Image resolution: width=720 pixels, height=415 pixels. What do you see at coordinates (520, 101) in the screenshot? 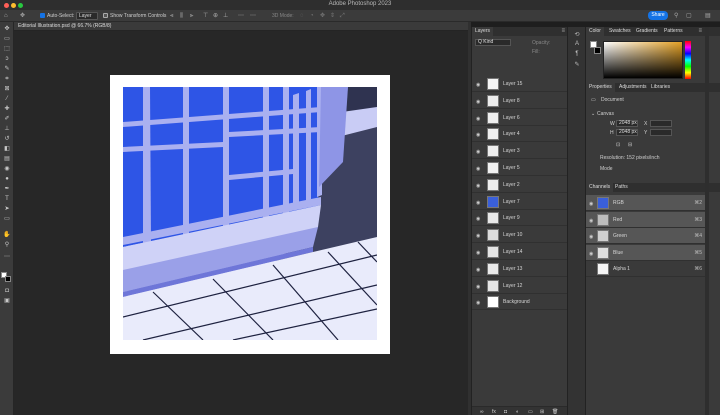
I see `layer-row: ◉ Layer 8` at bounding box center [520, 101].